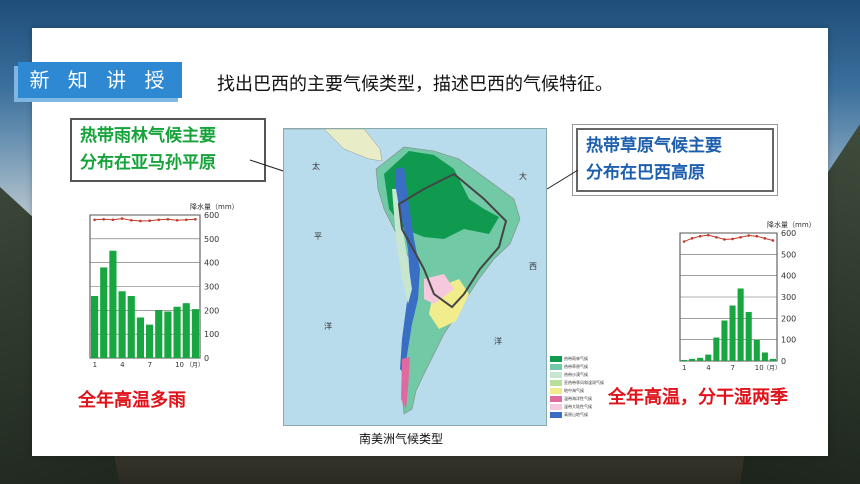 The width and height of the screenshot is (860, 484). I want to click on legend-label: 温带大陆性气候, so click(578, 406).